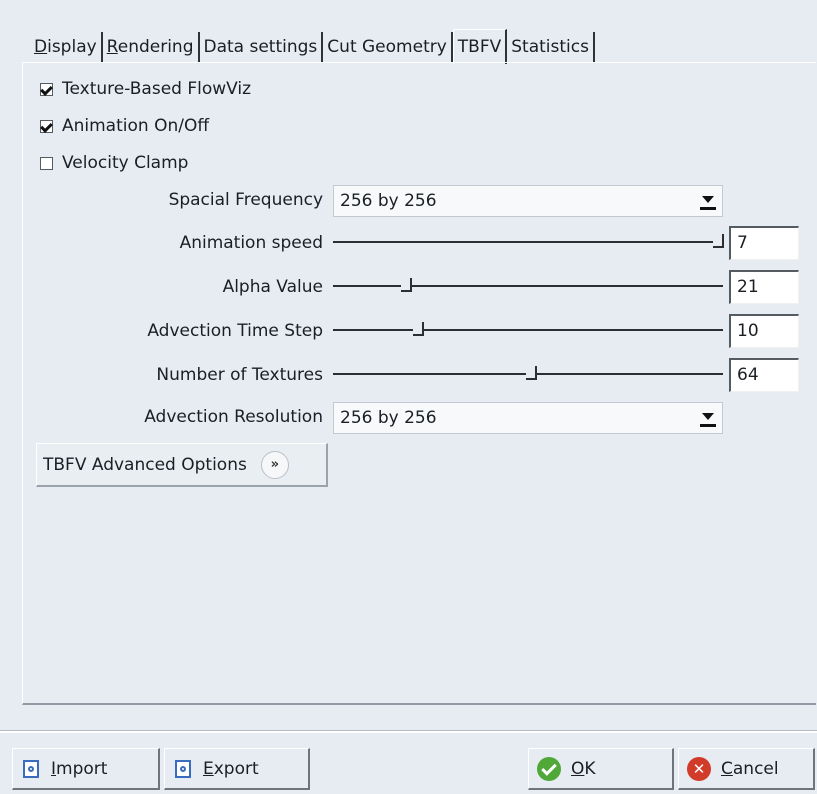 The image size is (817, 794). What do you see at coordinates (388, 201) in the screenshot?
I see `spacial-frequency-value: 256 by 256` at bounding box center [388, 201].